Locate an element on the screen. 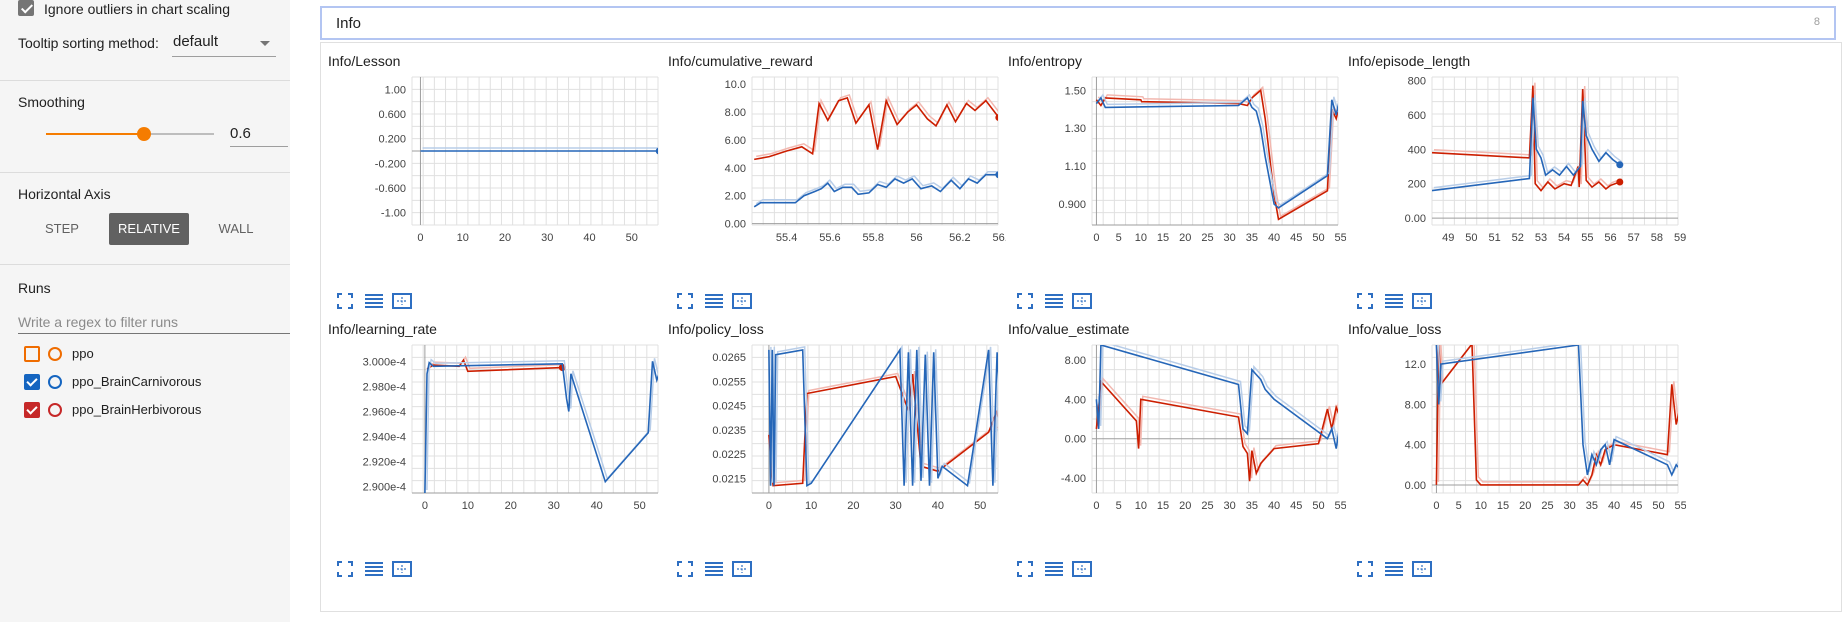 This screenshot has width=1842, height=622. axis-wall-button: WALL is located at coordinates (236, 229).